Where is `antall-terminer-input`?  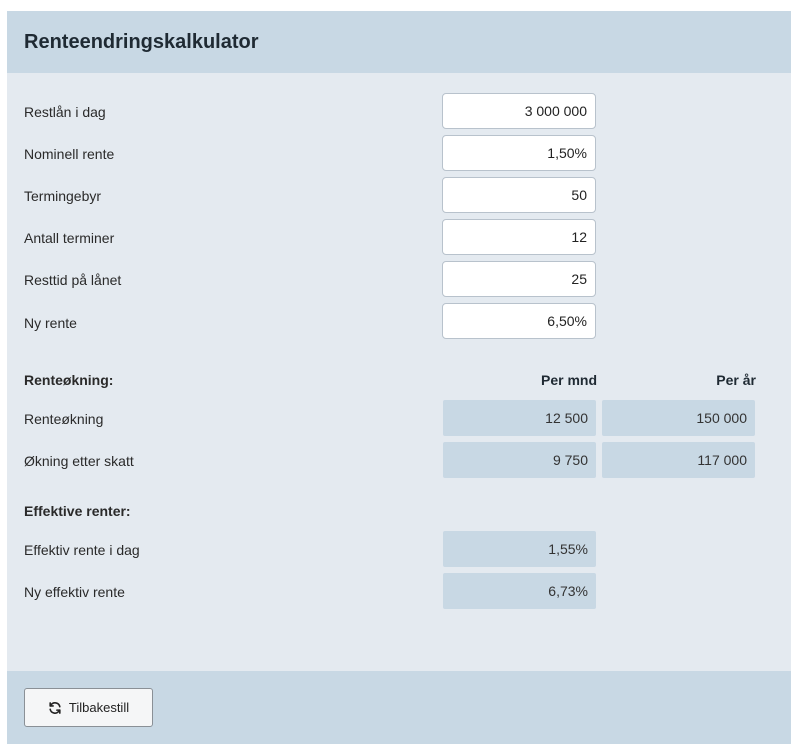 antall-terminer-input is located at coordinates (519, 237).